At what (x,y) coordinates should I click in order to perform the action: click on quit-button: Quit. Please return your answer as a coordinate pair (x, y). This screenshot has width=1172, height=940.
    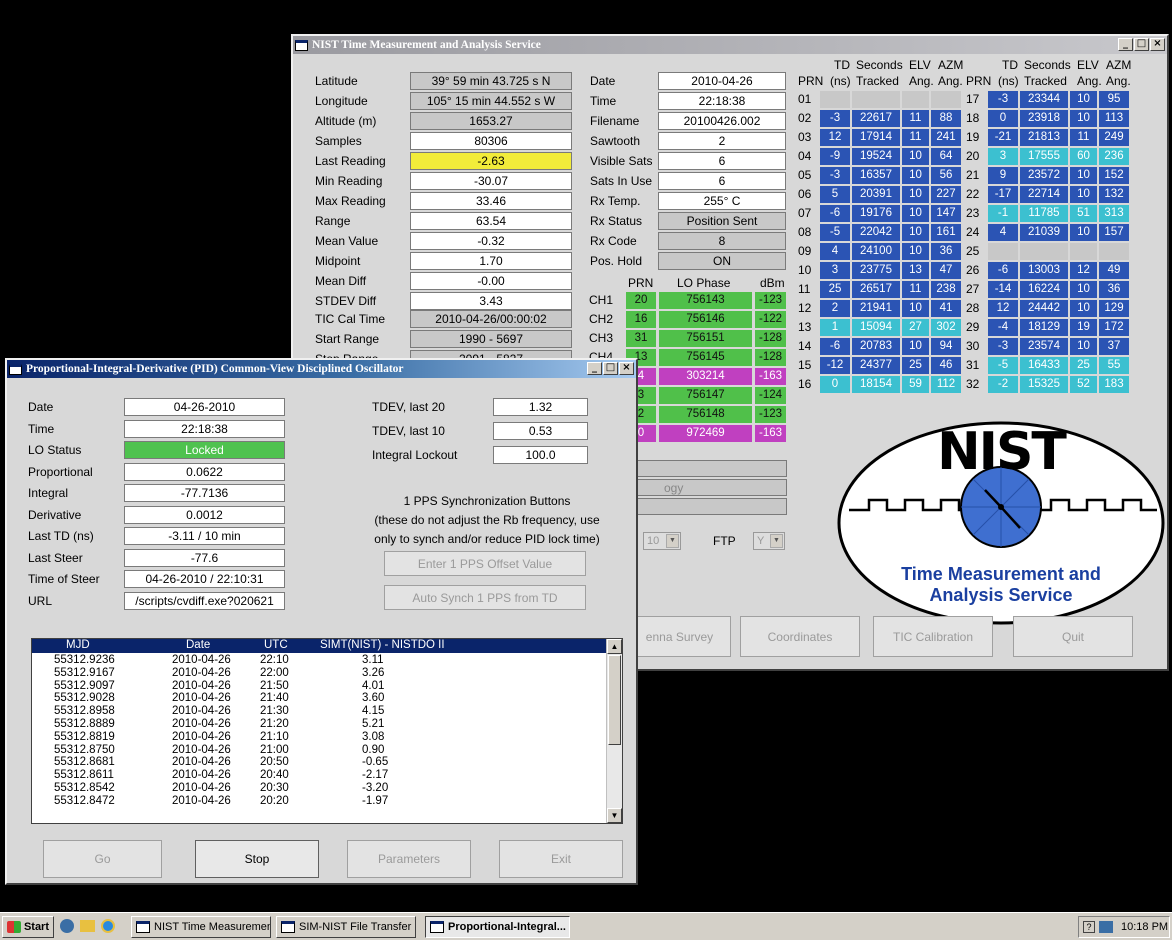
    Looking at the image, I should click on (1073, 636).